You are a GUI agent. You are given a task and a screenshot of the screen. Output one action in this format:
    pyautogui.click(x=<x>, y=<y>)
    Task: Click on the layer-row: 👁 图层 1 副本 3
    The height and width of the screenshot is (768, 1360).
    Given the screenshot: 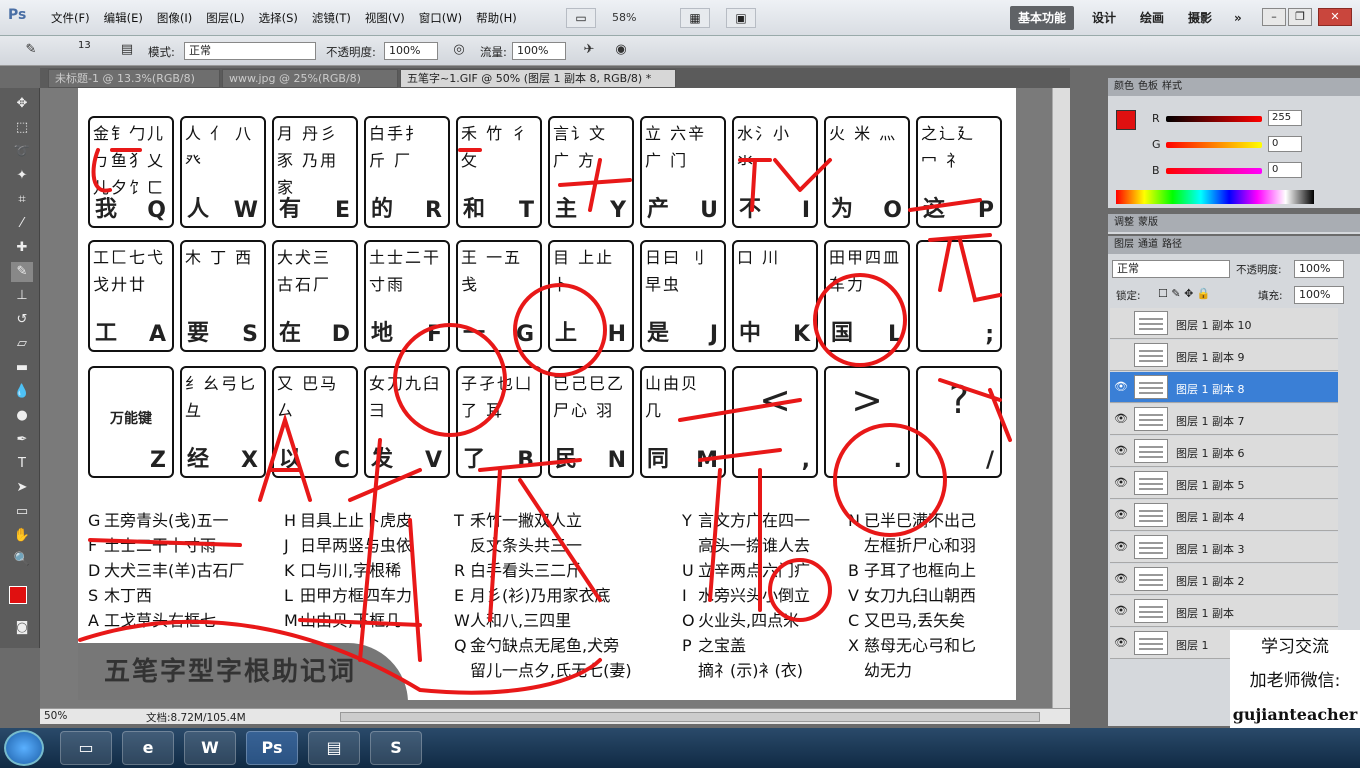 What is the action you would take?
    pyautogui.click(x=1224, y=547)
    